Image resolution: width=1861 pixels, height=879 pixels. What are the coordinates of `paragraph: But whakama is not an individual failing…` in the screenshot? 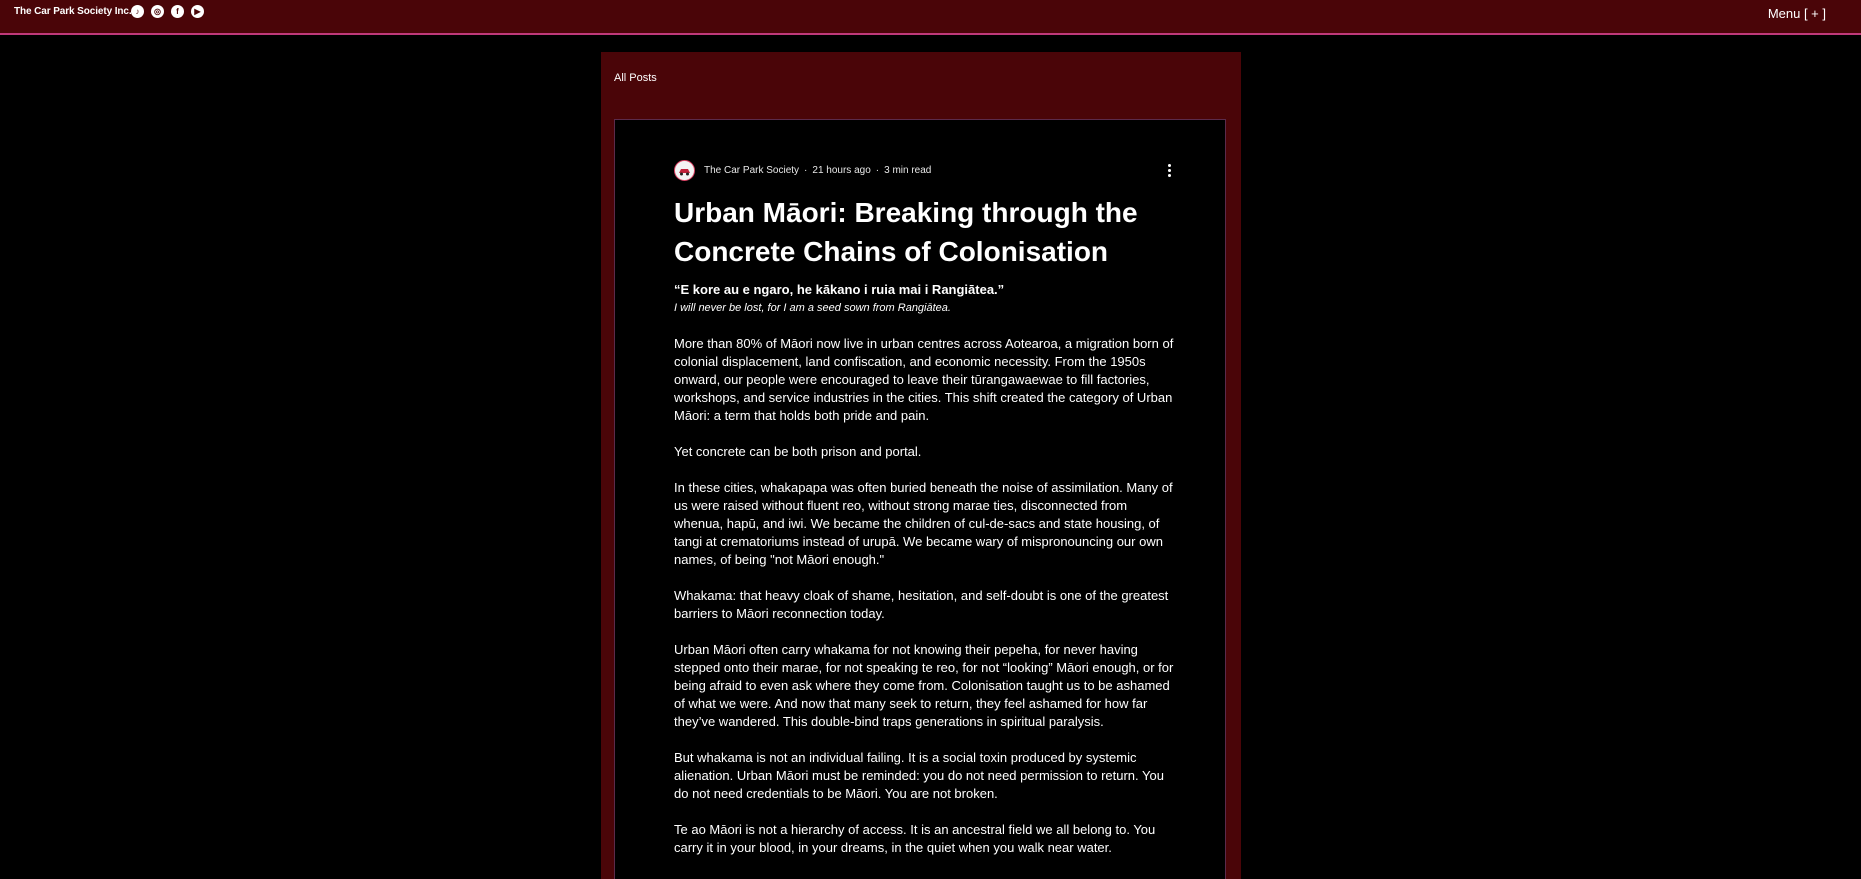 It's located at (919, 775).